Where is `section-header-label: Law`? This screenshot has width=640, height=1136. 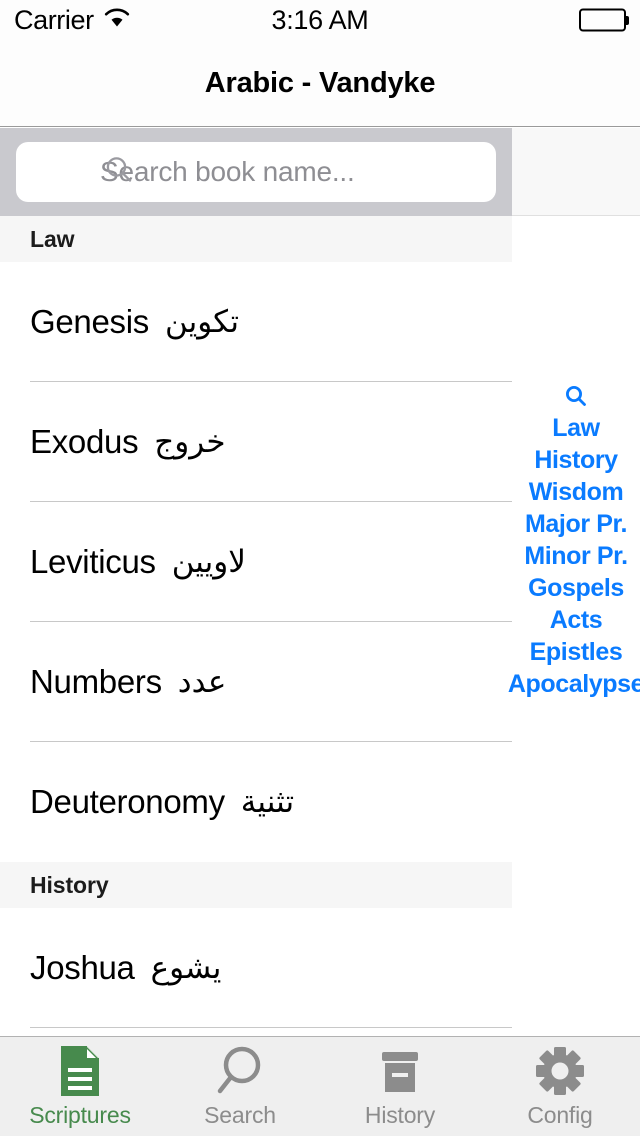 section-header-label: Law is located at coordinates (52, 238).